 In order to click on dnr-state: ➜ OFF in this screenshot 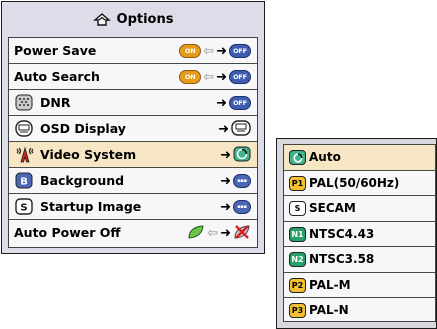, I will do `click(233, 103)`.